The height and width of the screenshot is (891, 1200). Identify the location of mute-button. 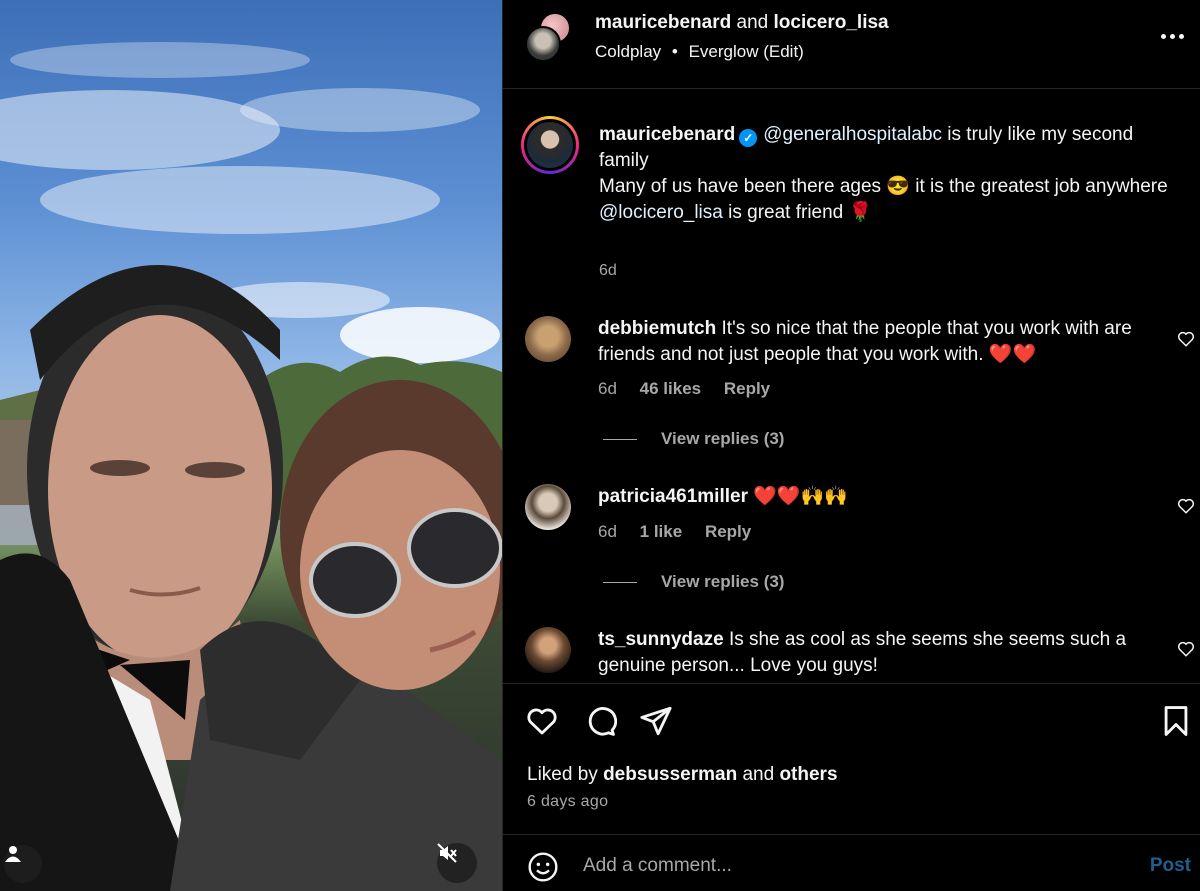
(457, 863).